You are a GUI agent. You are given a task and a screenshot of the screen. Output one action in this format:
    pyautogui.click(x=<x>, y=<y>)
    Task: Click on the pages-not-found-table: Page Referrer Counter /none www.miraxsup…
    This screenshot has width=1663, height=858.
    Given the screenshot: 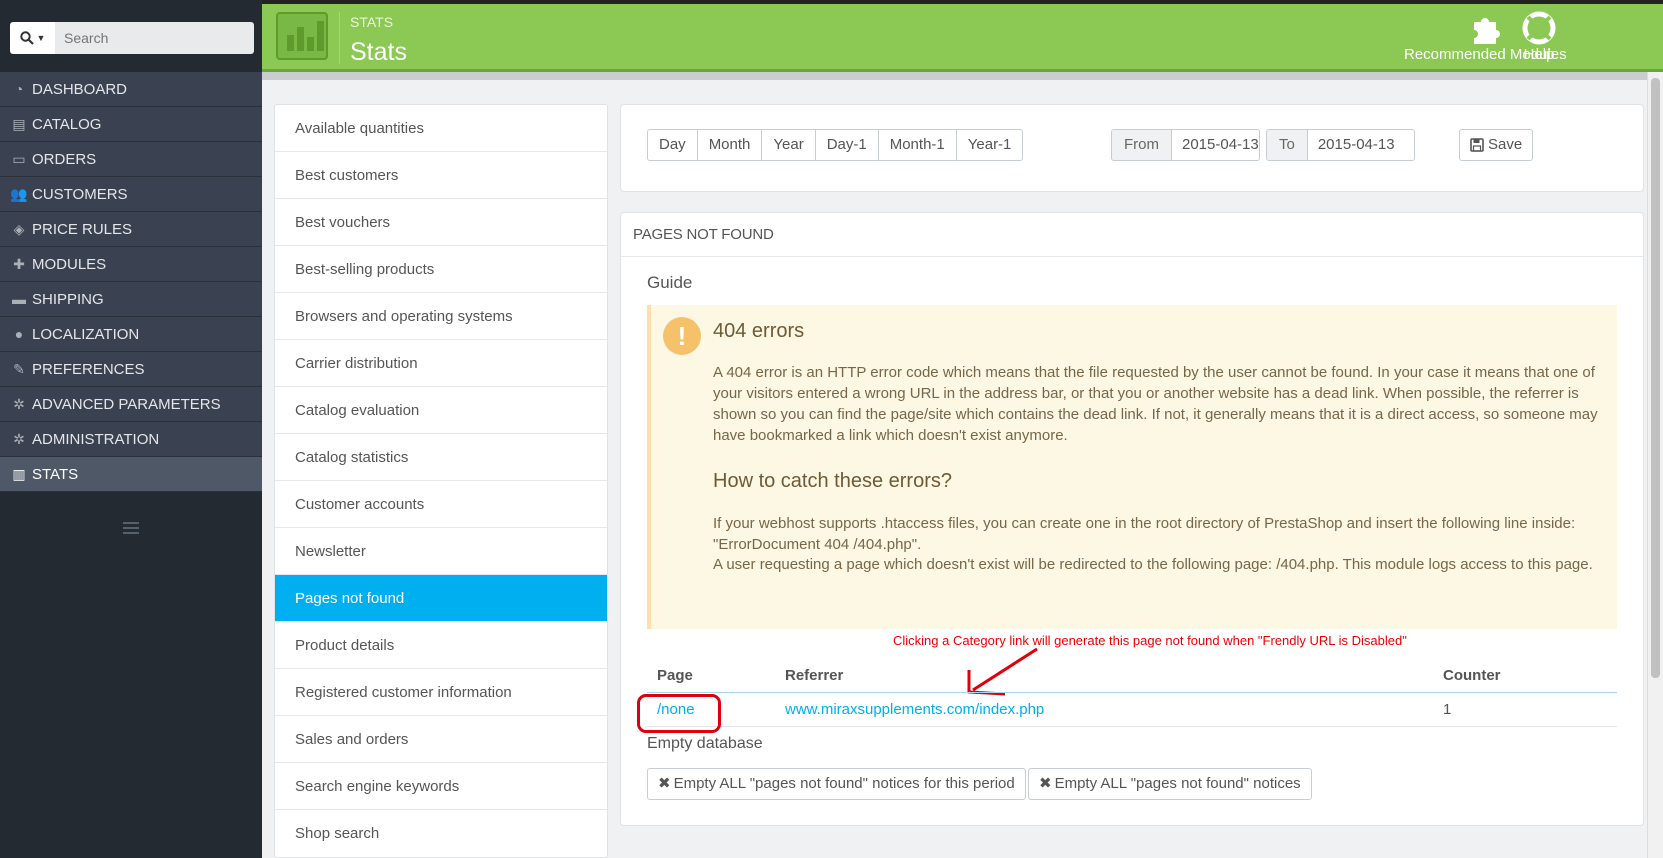 What is the action you would take?
    pyautogui.click(x=1132, y=693)
    